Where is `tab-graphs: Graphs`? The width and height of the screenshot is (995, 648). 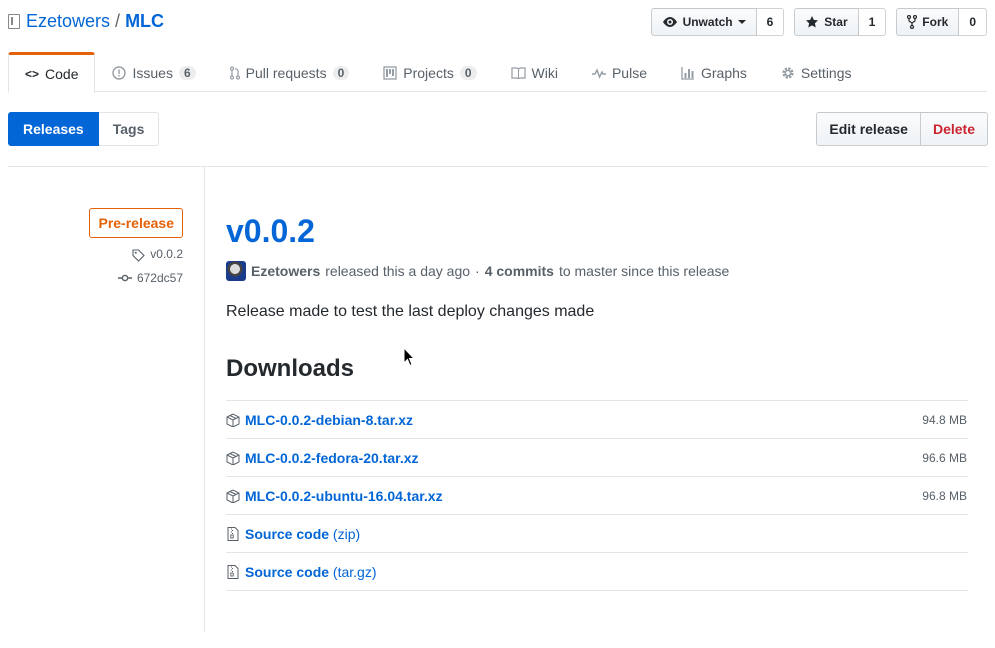
tab-graphs: Graphs is located at coordinates (714, 72).